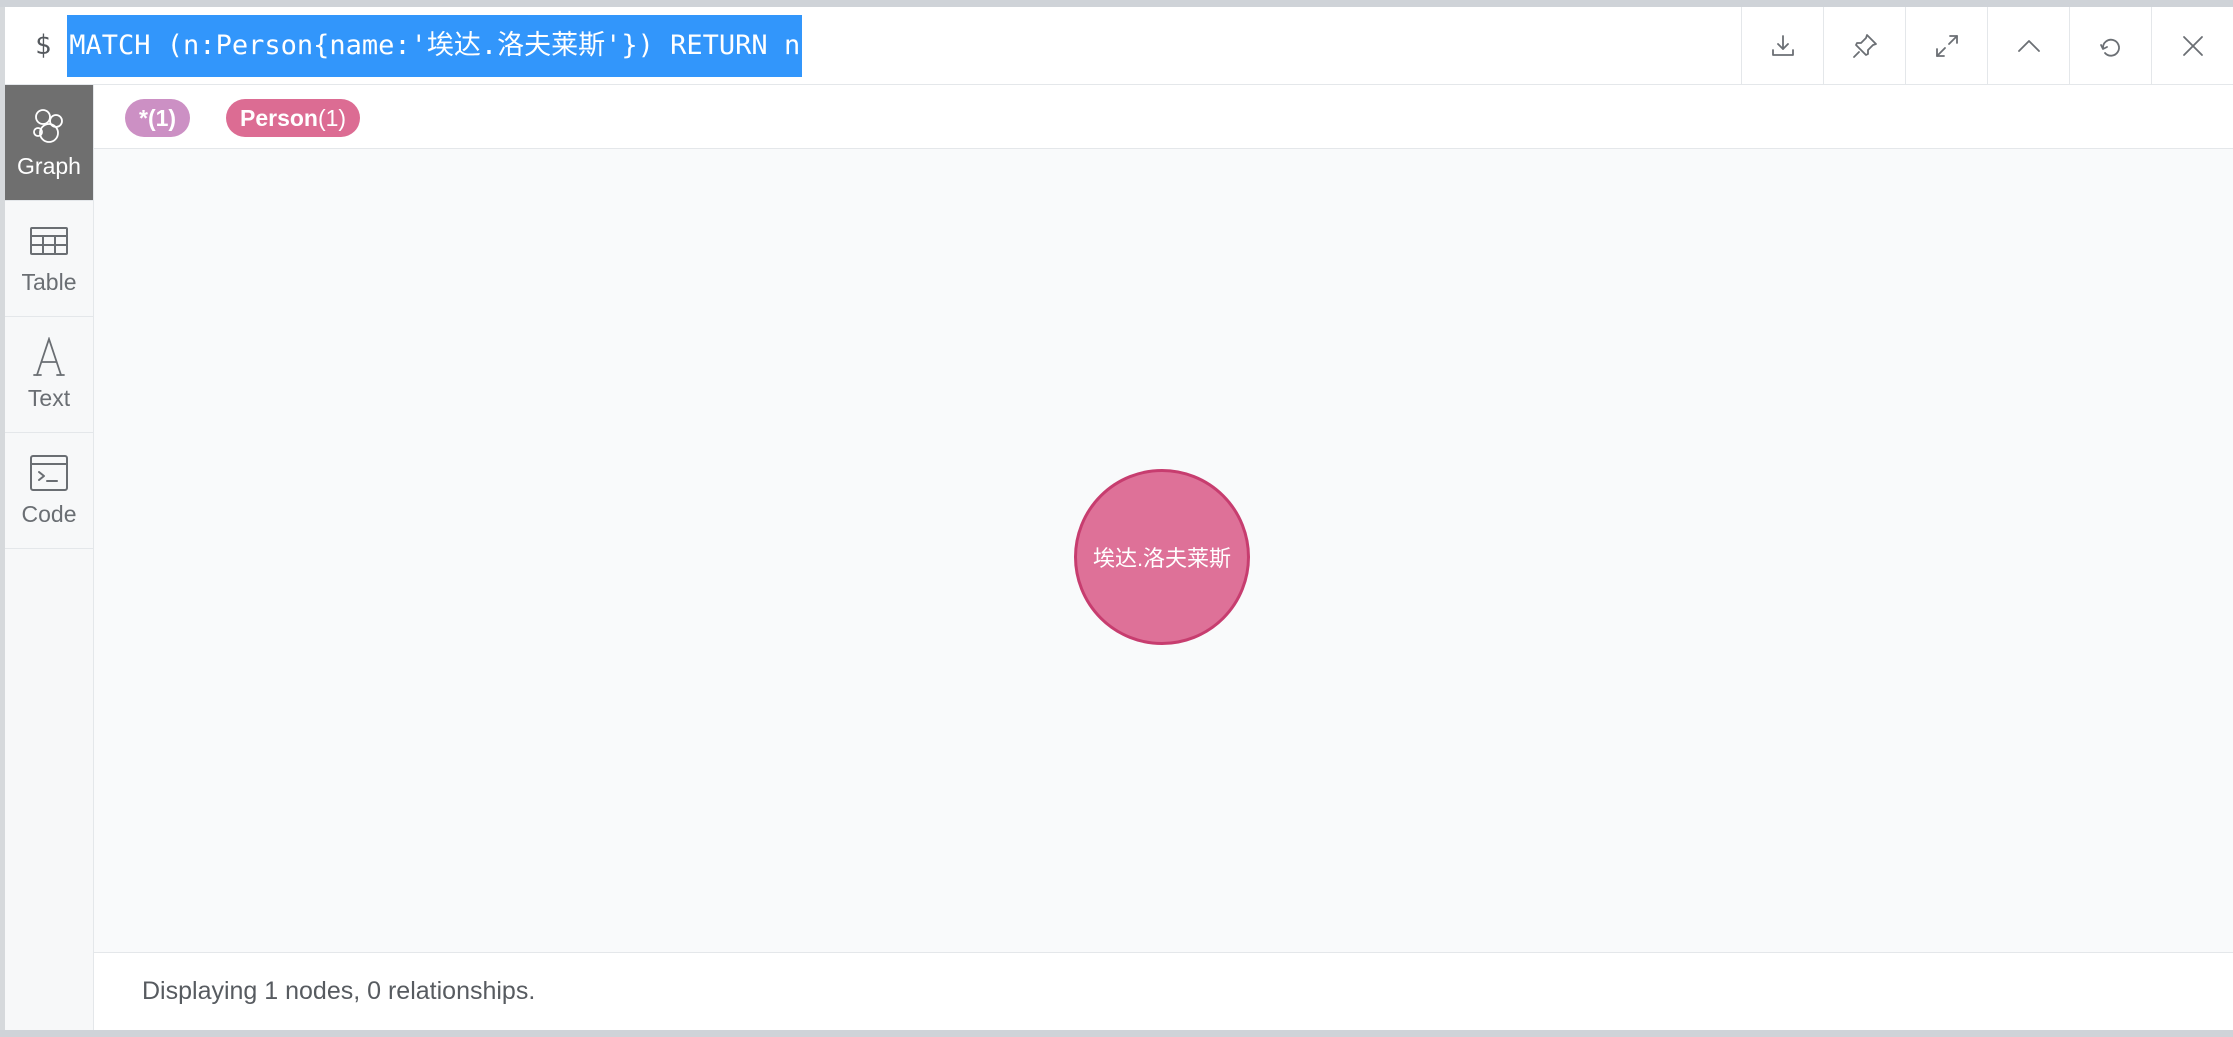 The image size is (2233, 1037). Describe the element at coordinates (49, 557) in the screenshot. I see `view-tabs: Graph Table Text Code` at that location.